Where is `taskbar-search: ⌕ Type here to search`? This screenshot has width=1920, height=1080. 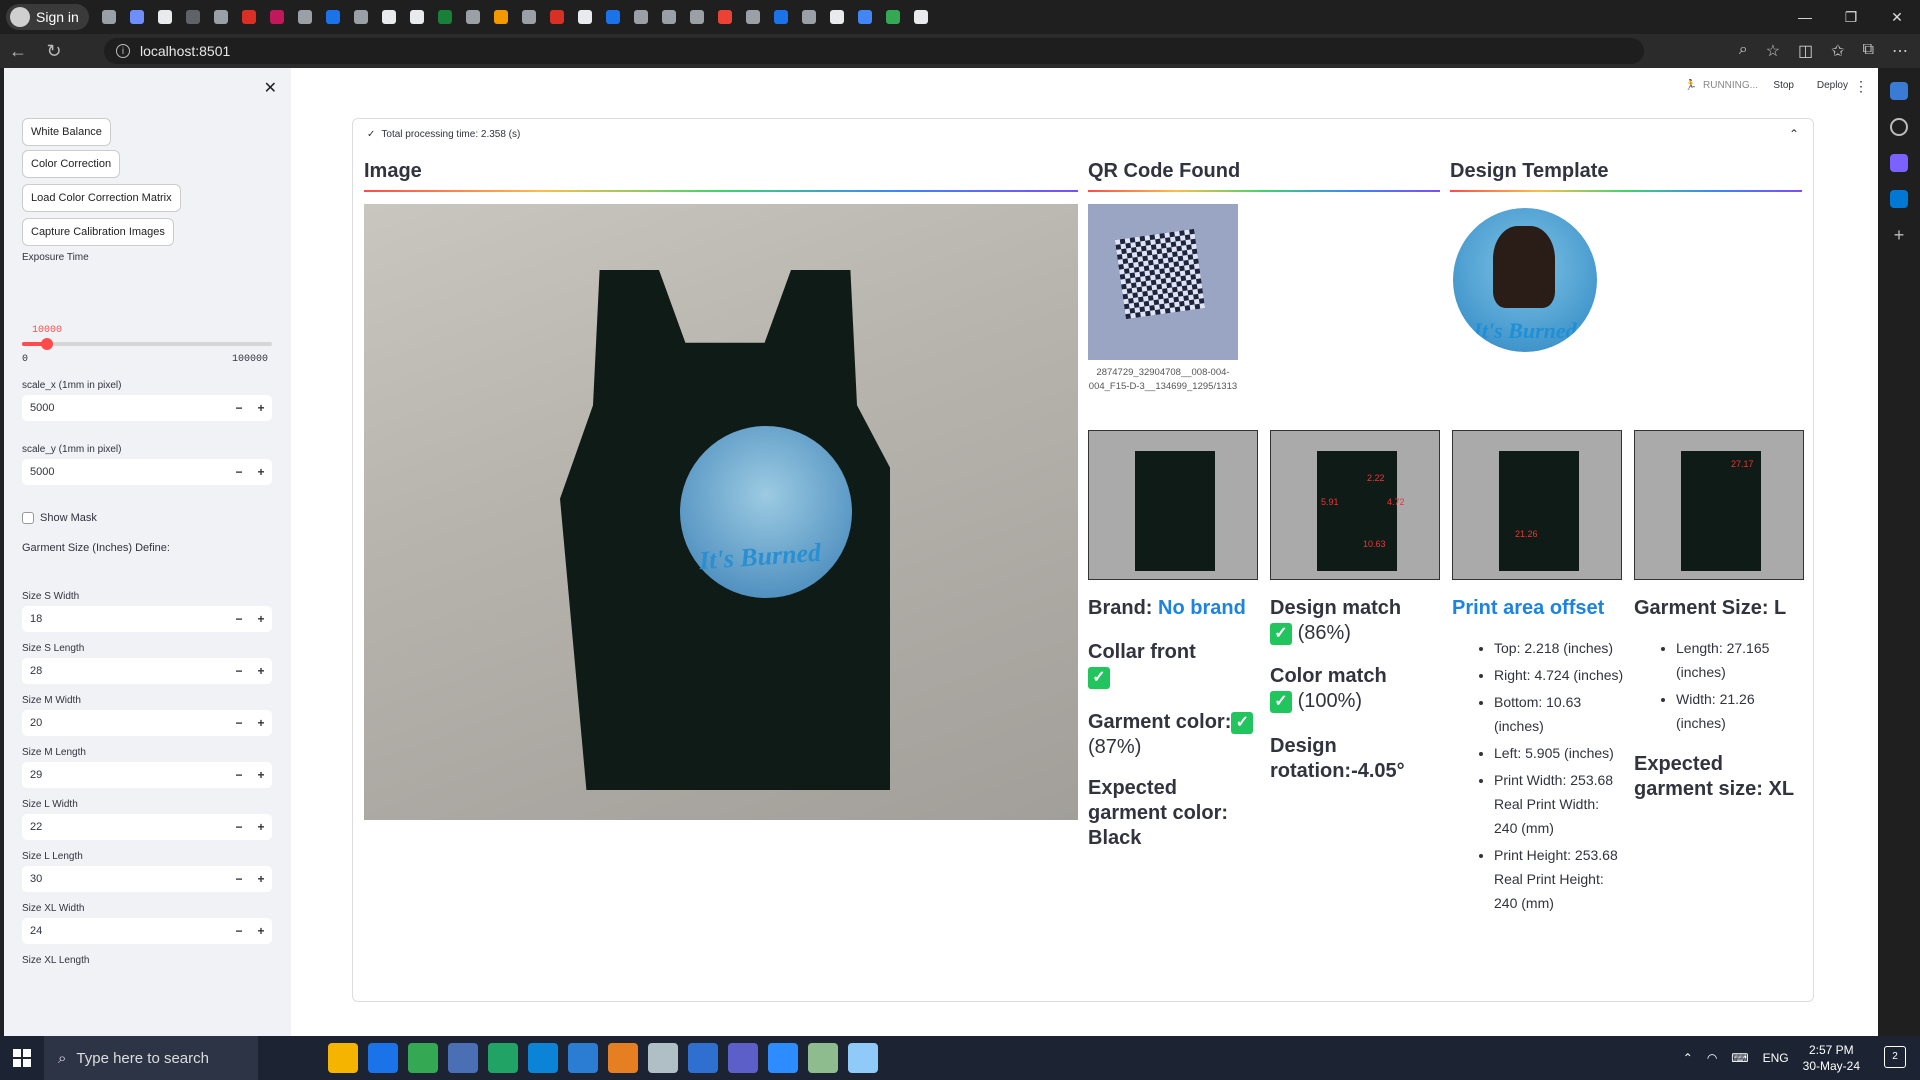
taskbar-search: ⌕ Type here to search is located at coordinates (151, 1058).